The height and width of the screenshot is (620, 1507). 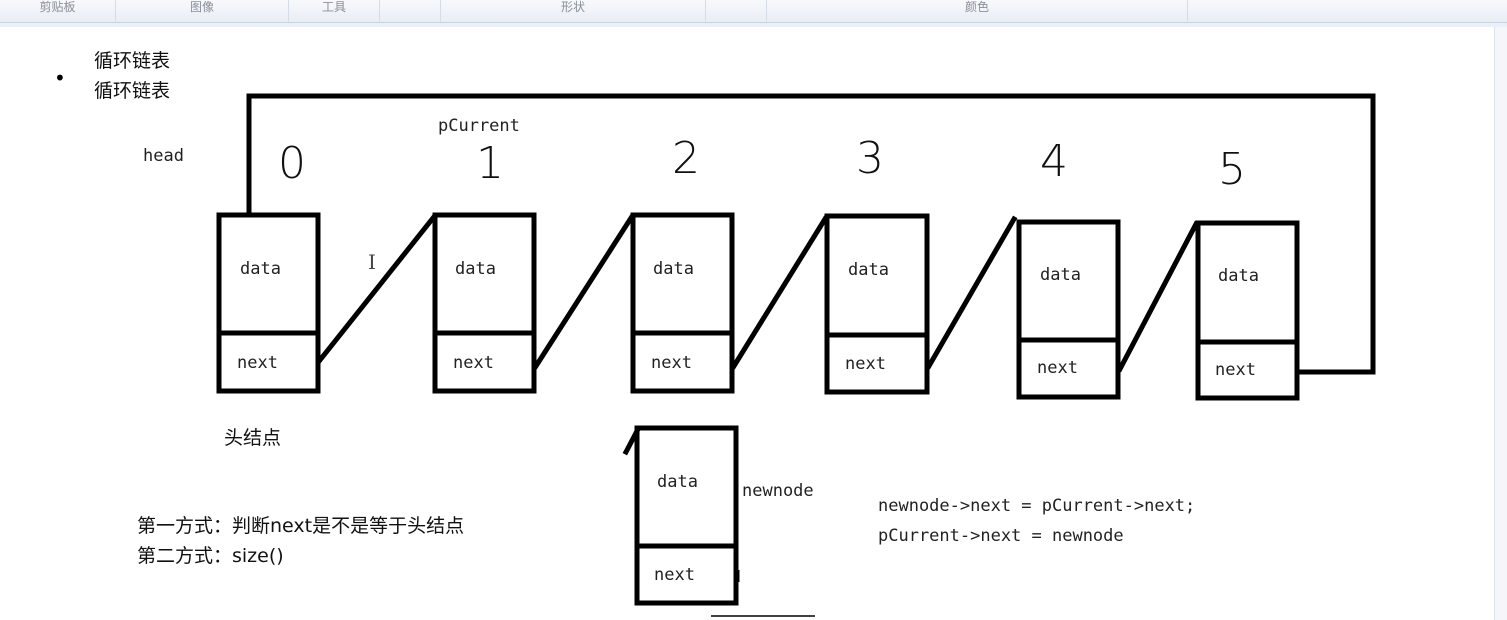 What do you see at coordinates (257, 363) in the screenshot?
I see `node-0-next: next` at bounding box center [257, 363].